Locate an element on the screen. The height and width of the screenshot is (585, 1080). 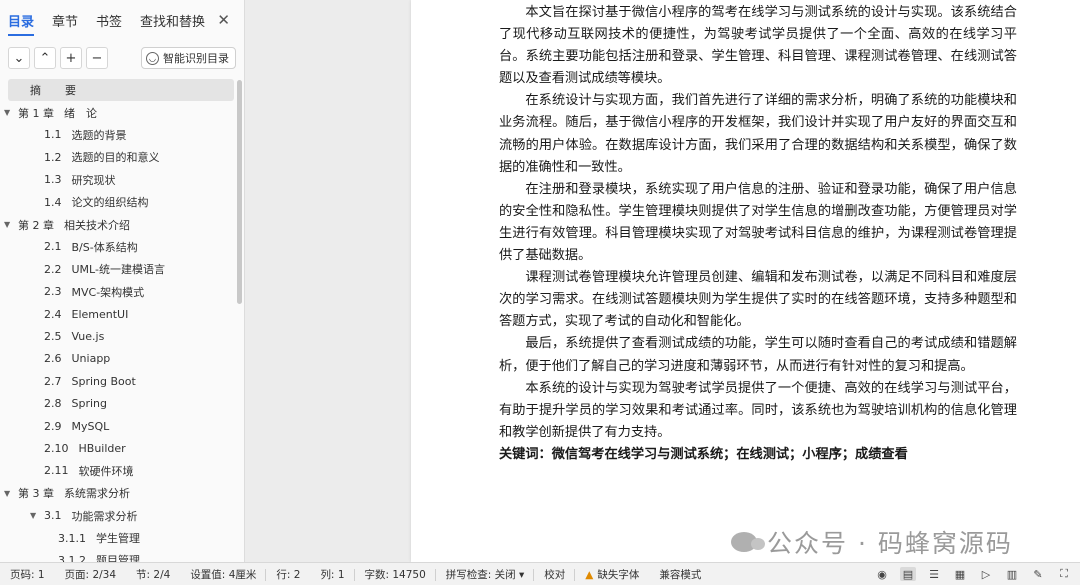
smart-icon: ◡ is located at coordinates (152, 58).